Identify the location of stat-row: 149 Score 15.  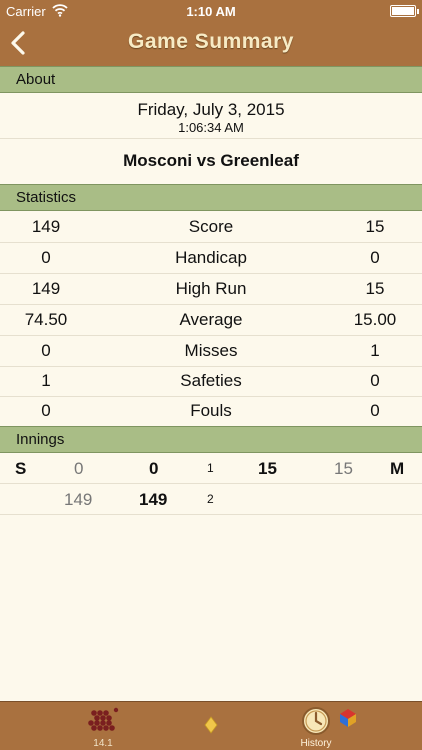
(211, 227).